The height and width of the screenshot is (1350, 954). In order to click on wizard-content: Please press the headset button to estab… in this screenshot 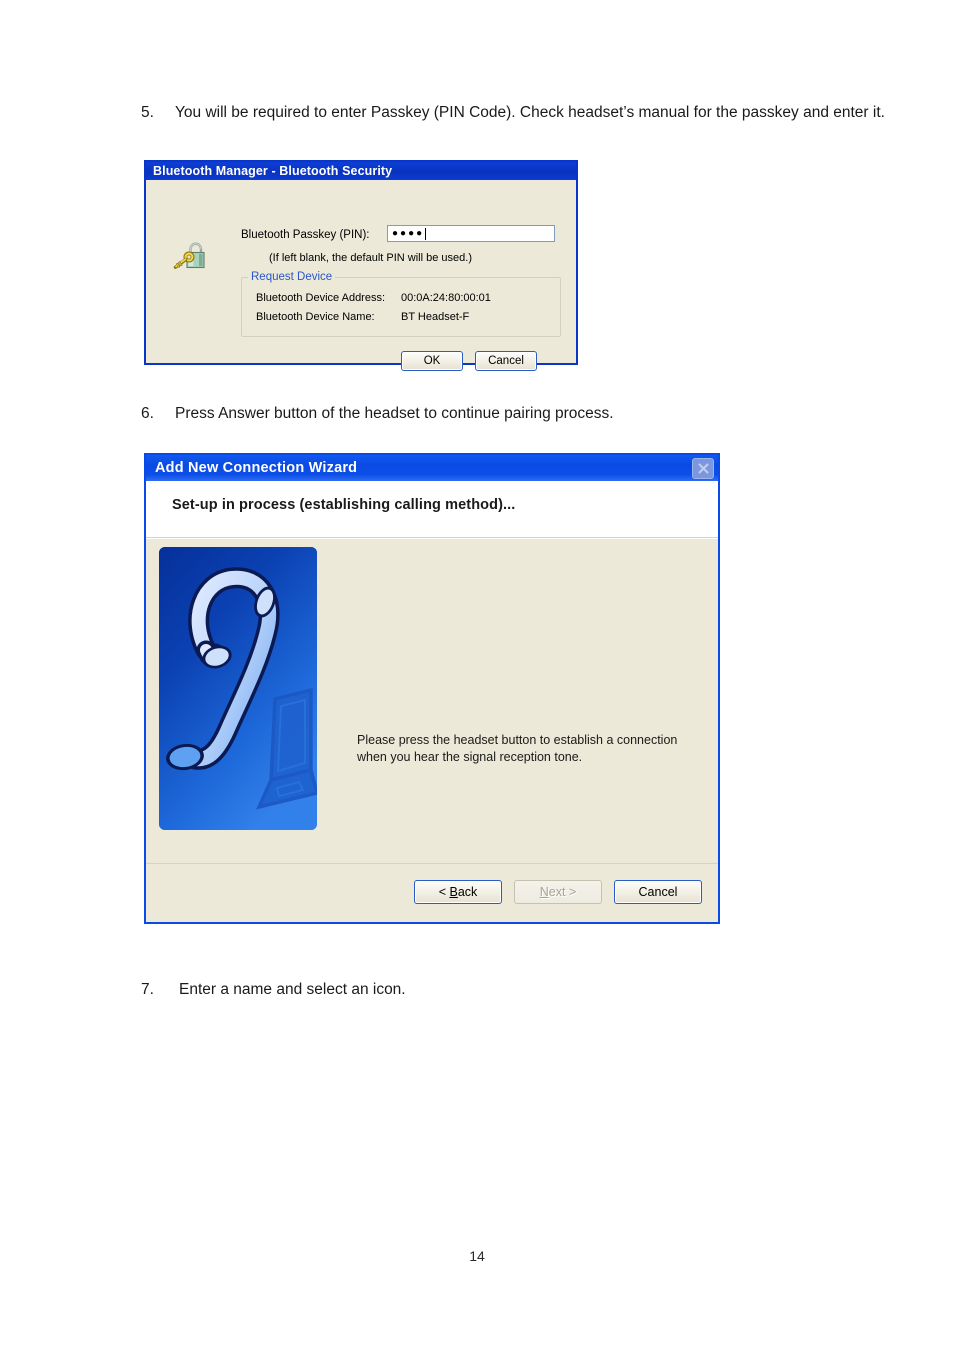, I will do `click(432, 700)`.